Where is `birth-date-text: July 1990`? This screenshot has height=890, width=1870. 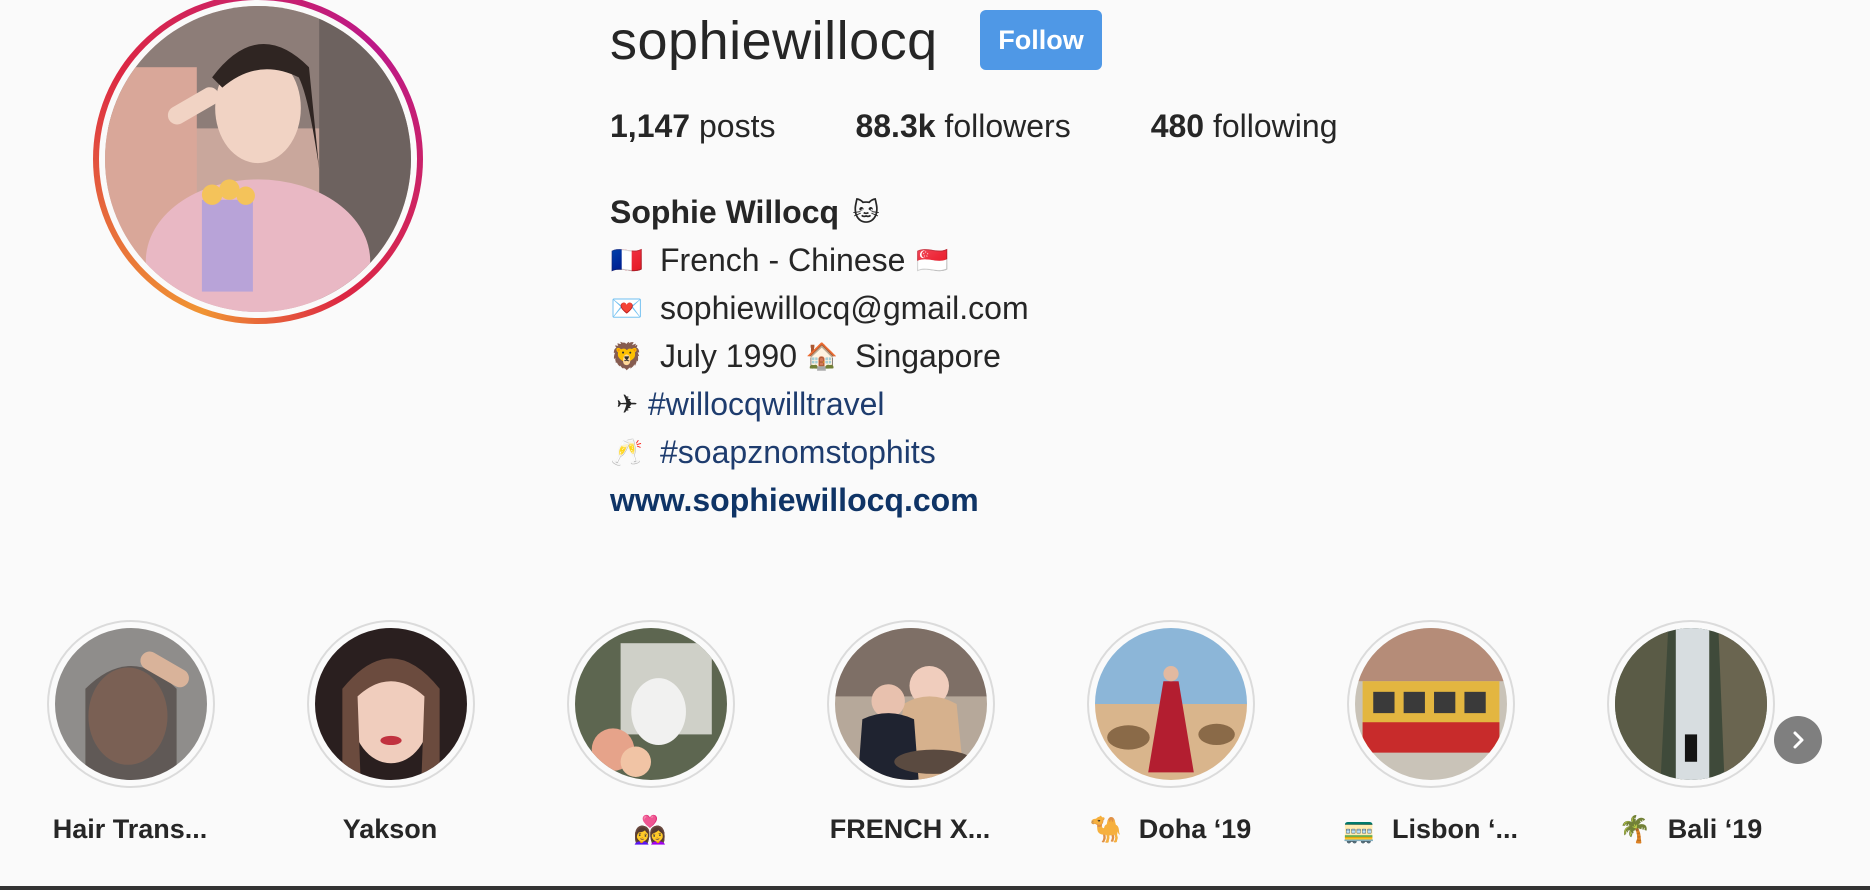
birth-date-text: July 1990 is located at coordinates (728, 356).